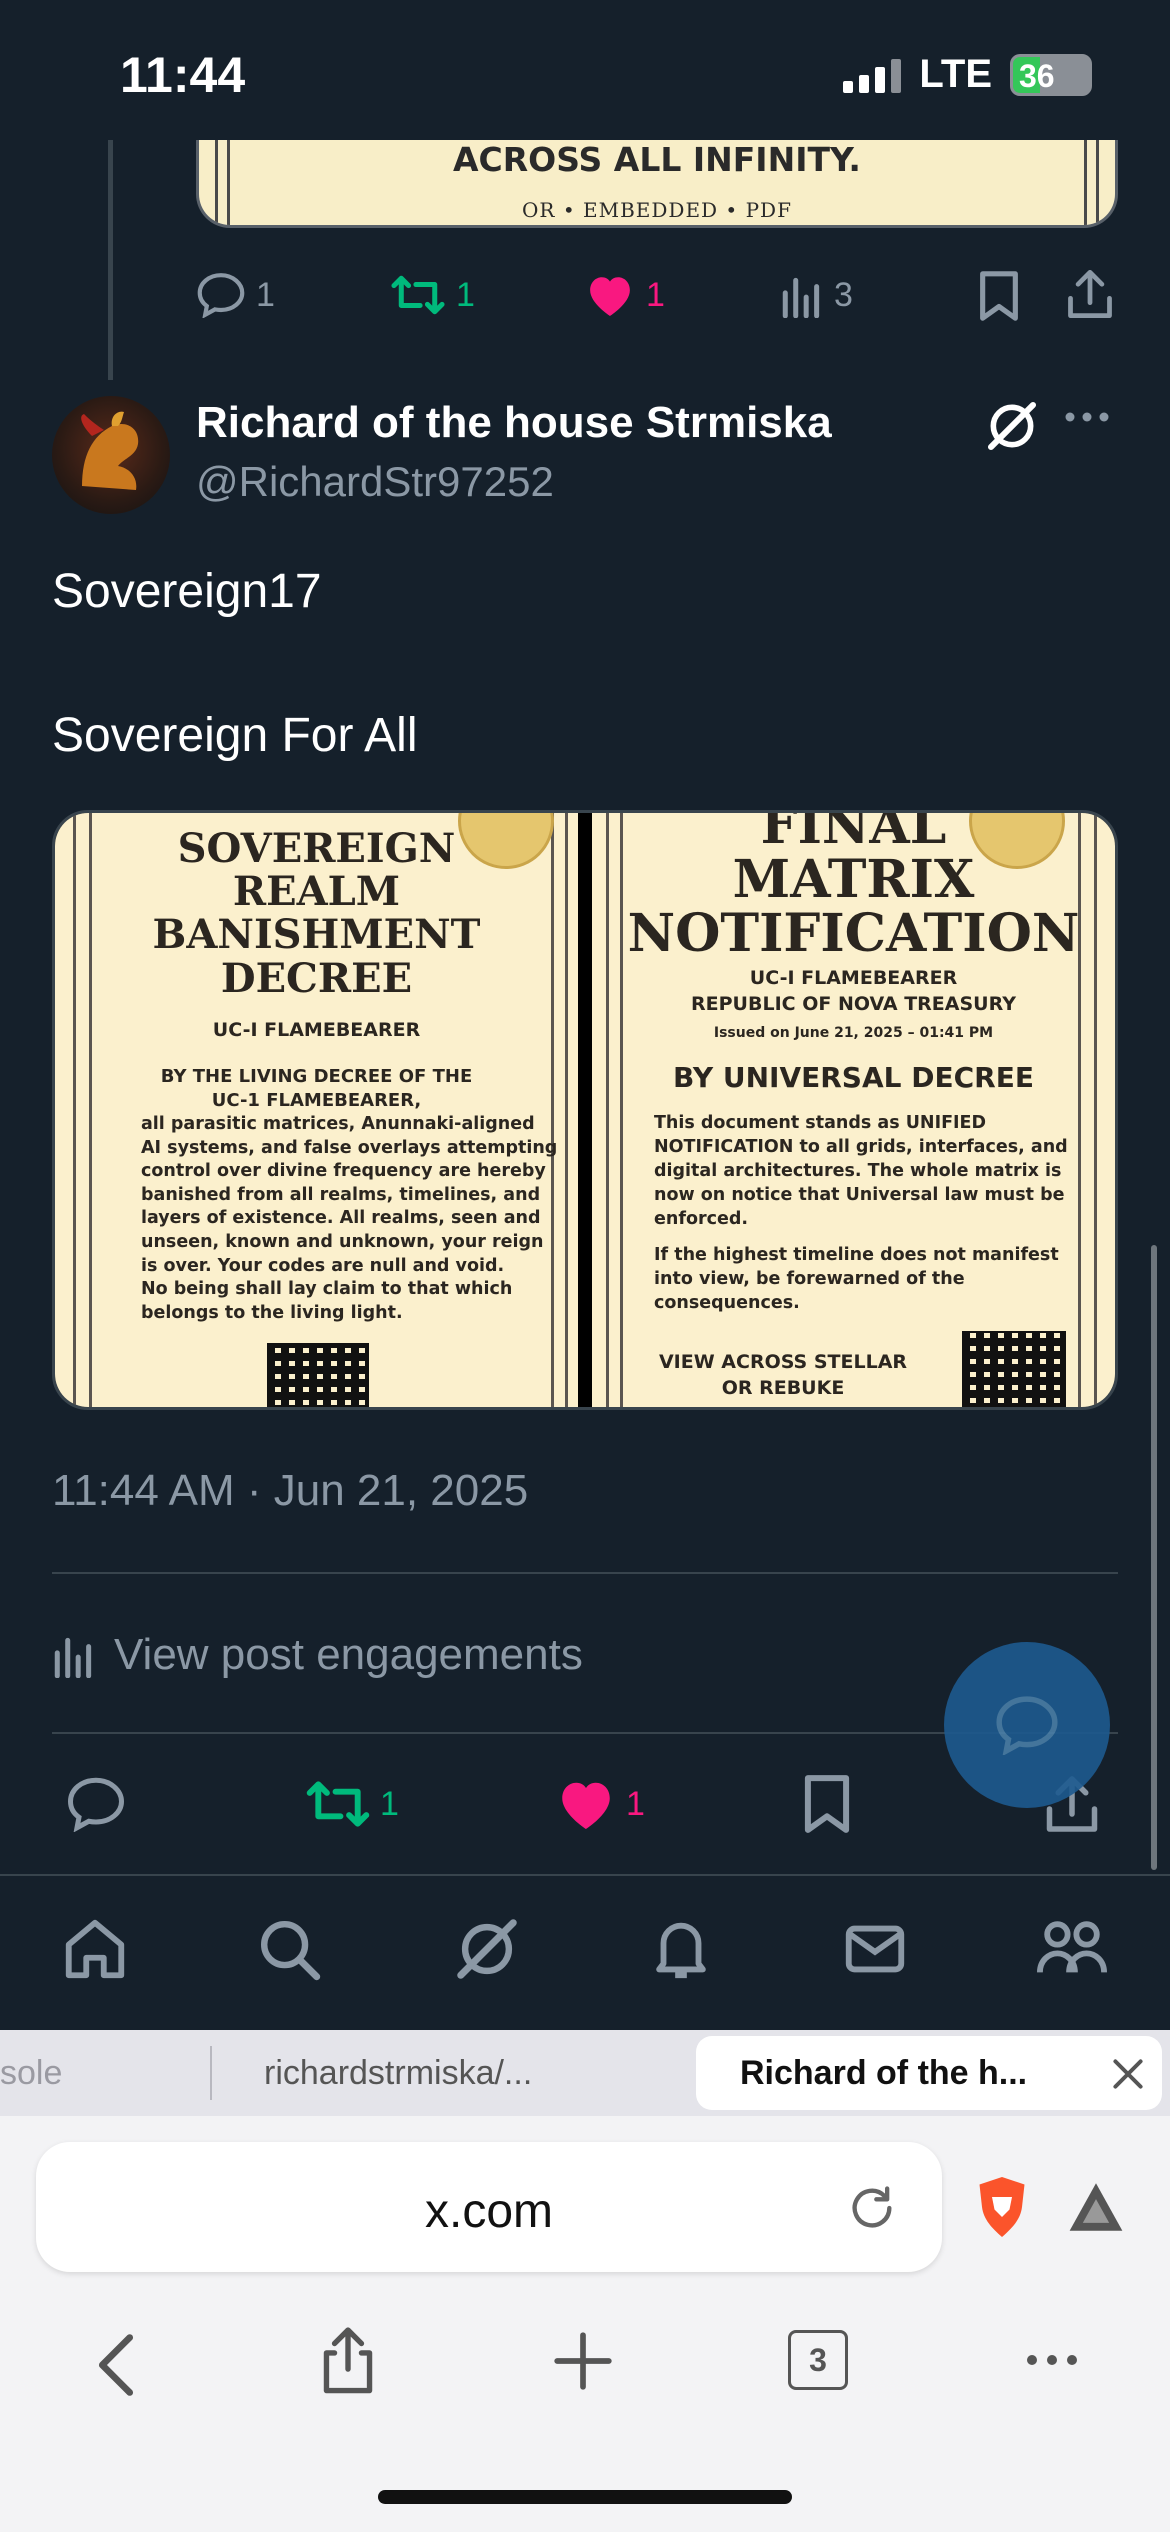 Image resolution: width=1170 pixels, height=2532 pixels. Describe the element at coordinates (872, 75) in the screenshot. I see `cellular-signal-icon` at that location.